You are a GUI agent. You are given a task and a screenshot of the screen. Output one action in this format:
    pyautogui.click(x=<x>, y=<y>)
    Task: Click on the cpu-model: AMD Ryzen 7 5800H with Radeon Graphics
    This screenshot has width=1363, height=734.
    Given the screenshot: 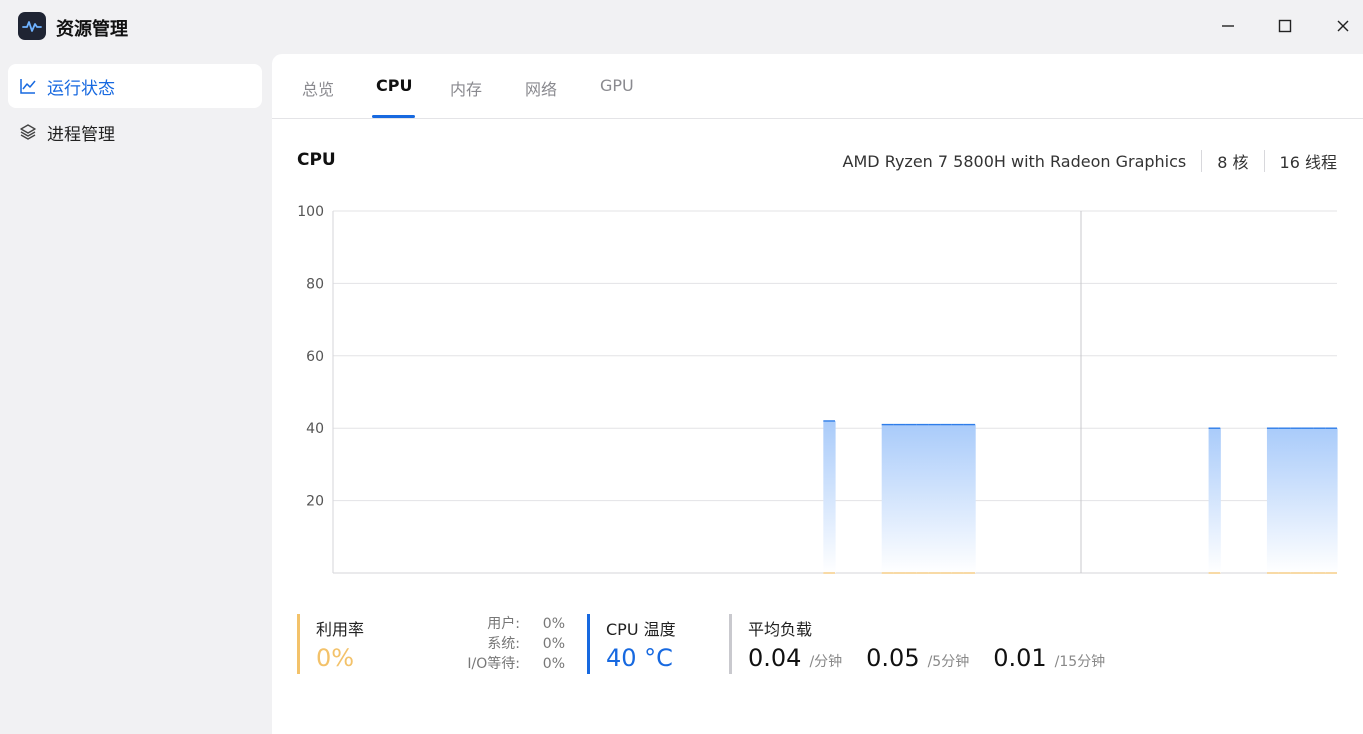 What is the action you would take?
    pyautogui.click(x=1014, y=161)
    